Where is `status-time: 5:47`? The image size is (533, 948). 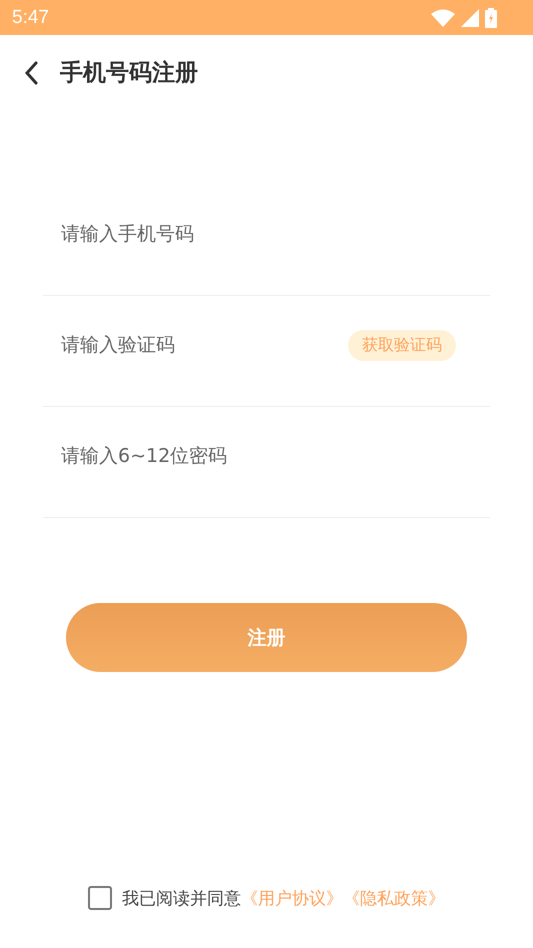 status-time: 5:47 is located at coordinates (30, 17).